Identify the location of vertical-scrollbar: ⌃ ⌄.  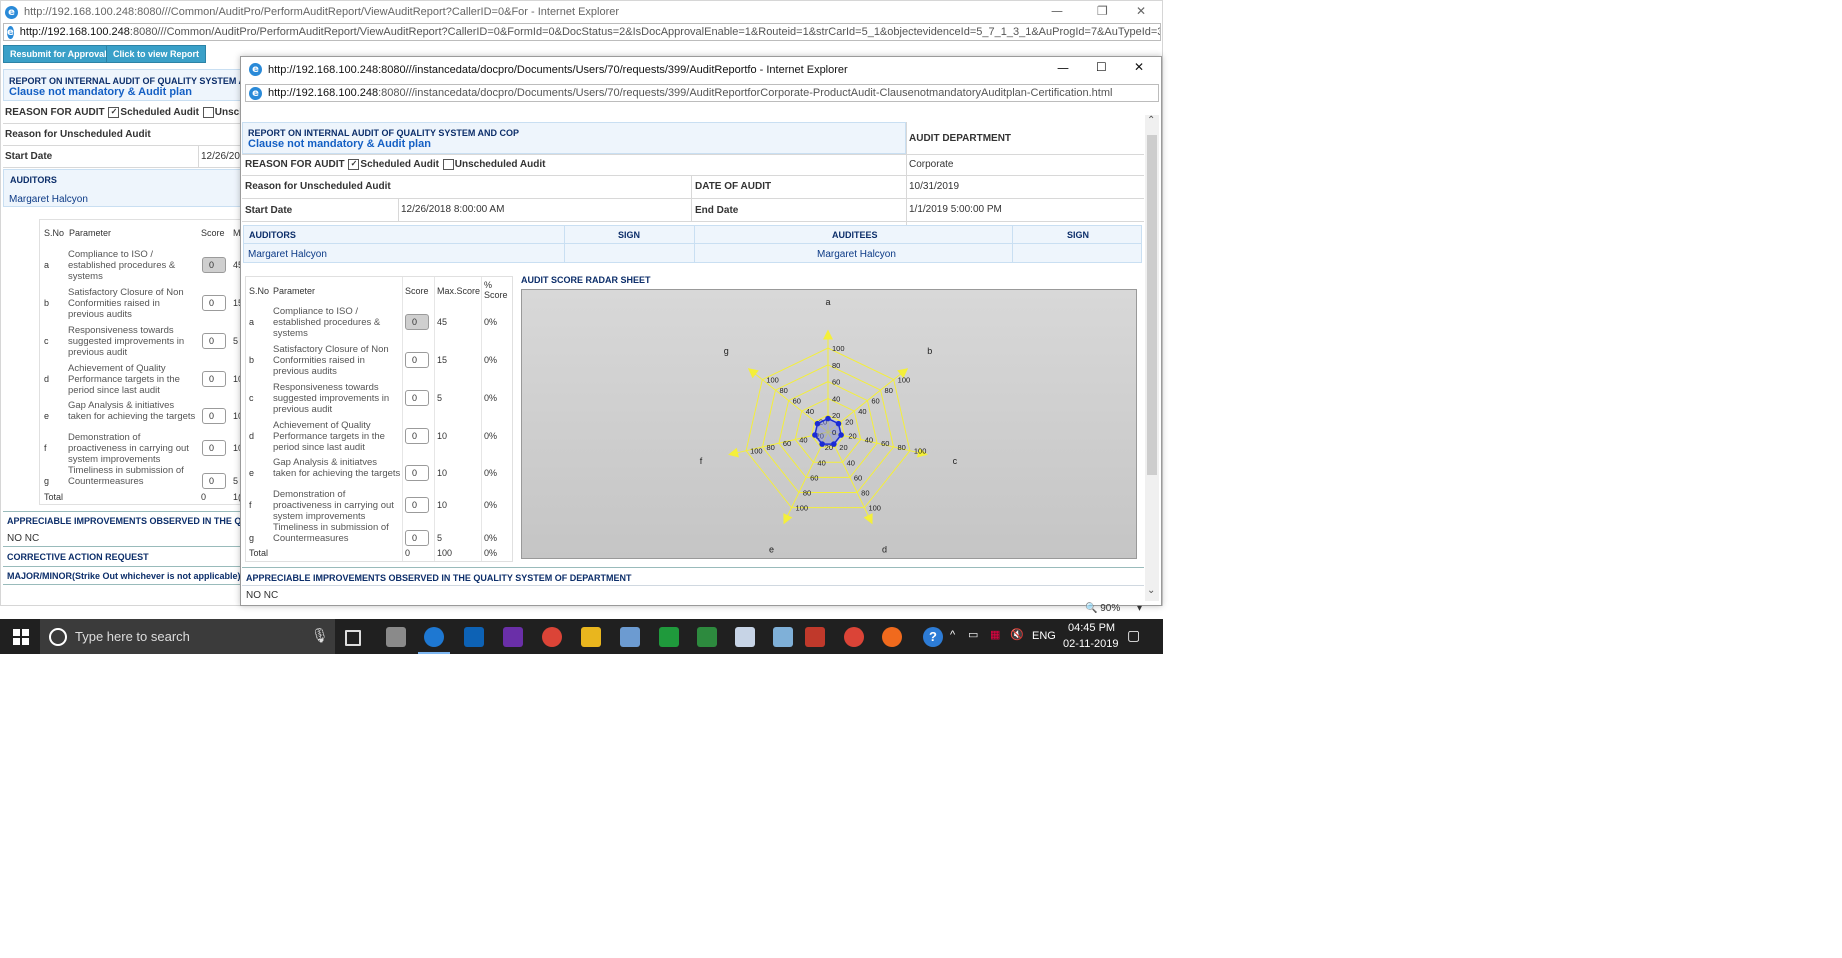
(1152, 358).